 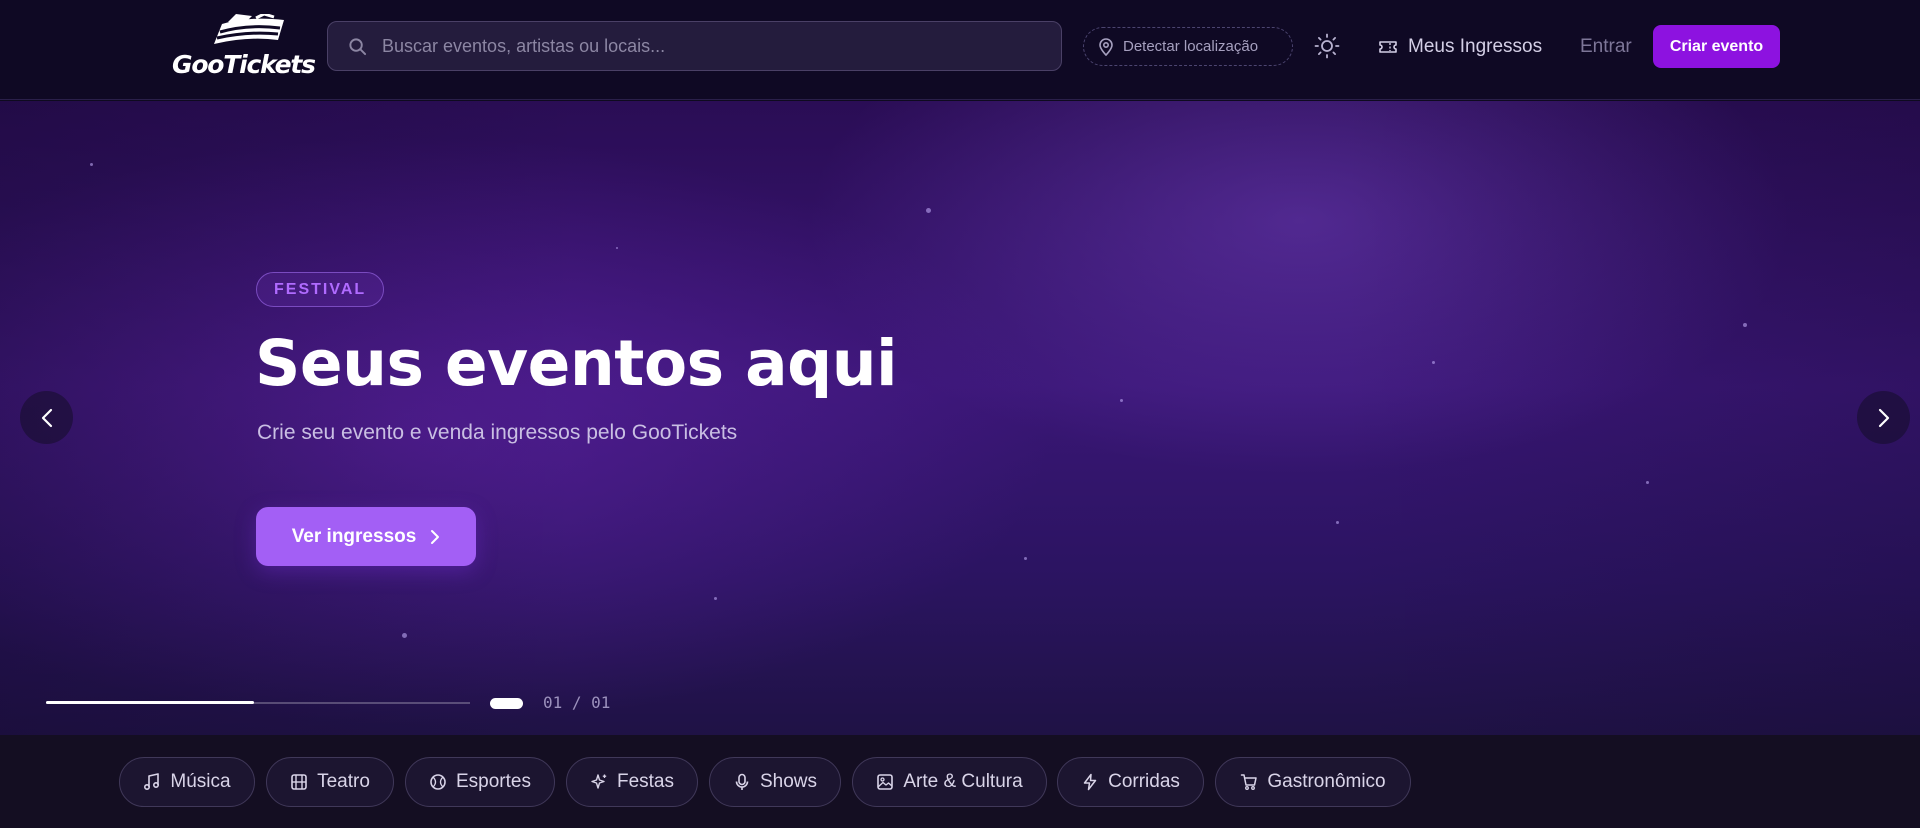 What do you see at coordinates (963, 781) in the screenshot?
I see `category-label: Arte & Cultura` at bounding box center [963, 781].